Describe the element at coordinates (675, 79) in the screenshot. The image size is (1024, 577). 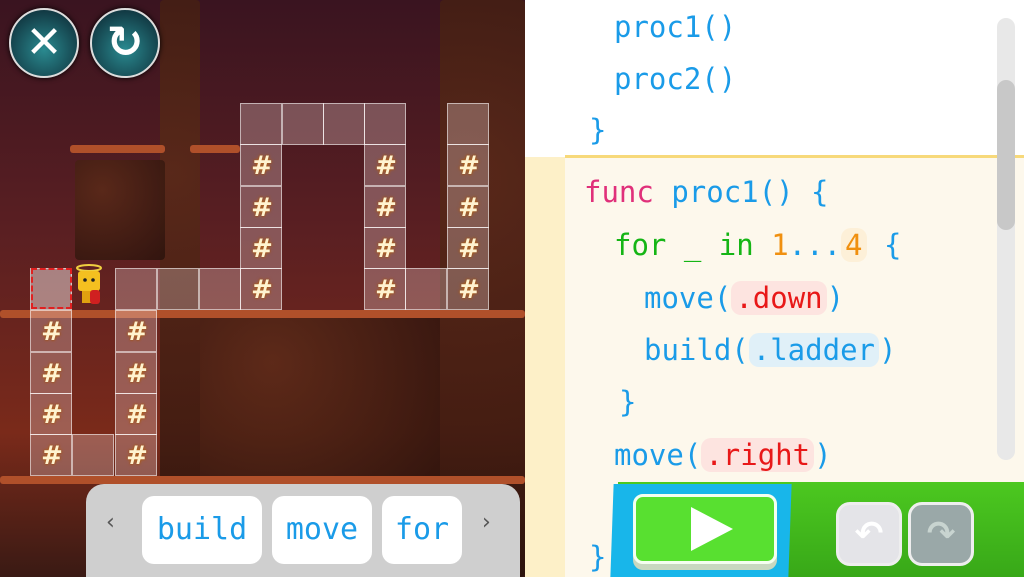
I see `code-line: proc2()` at that location.